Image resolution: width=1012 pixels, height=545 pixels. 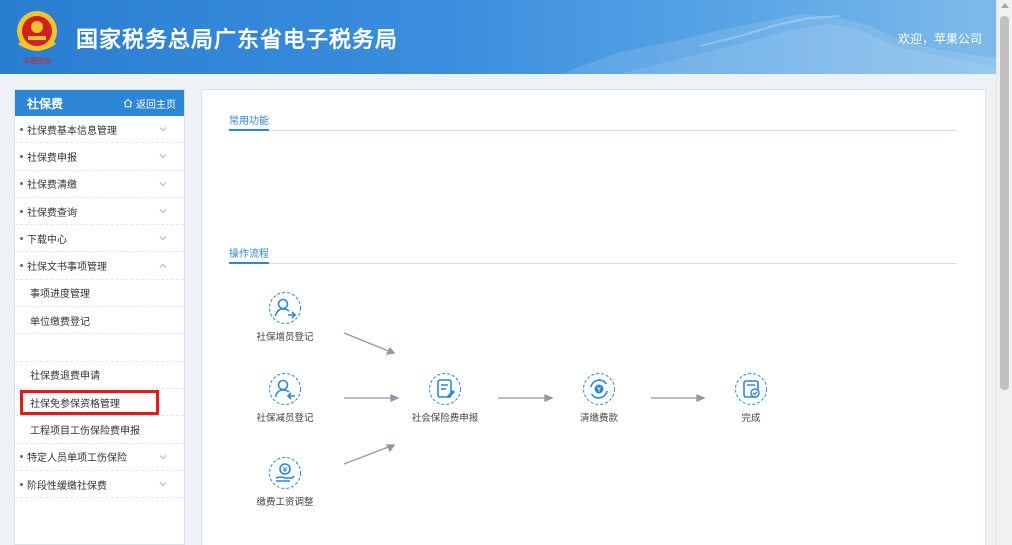 What do you see at coordinates (60, 322) in the screenshot?
I see `sidebar-item-label: 单位缴费登记` at bounding box center [60, 322].